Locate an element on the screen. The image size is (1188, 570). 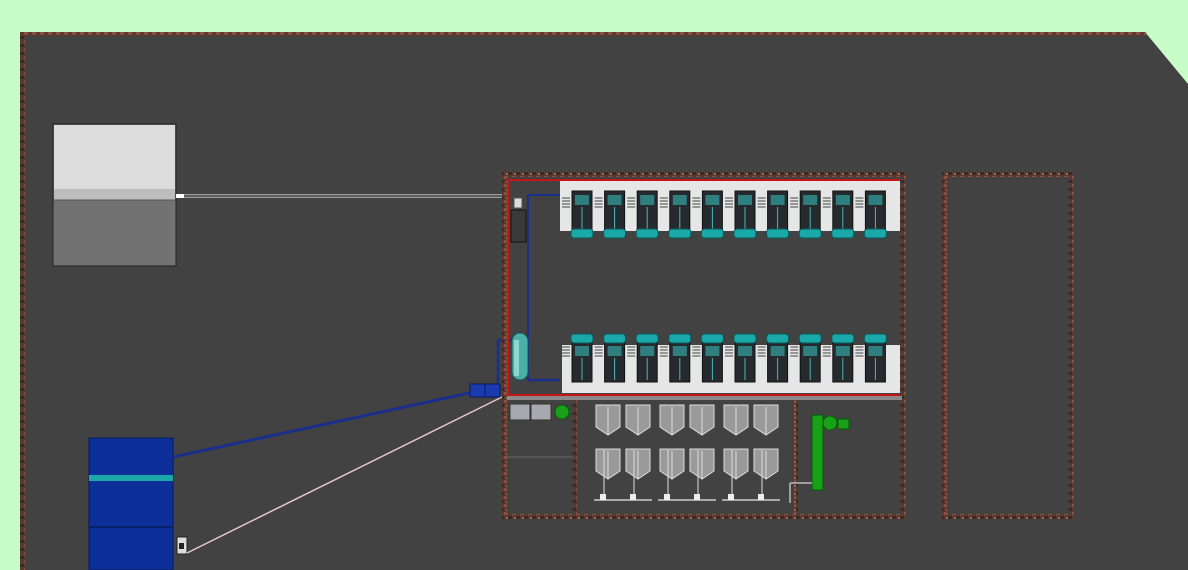
outer-wall-left is located at coordinates (22, 301).